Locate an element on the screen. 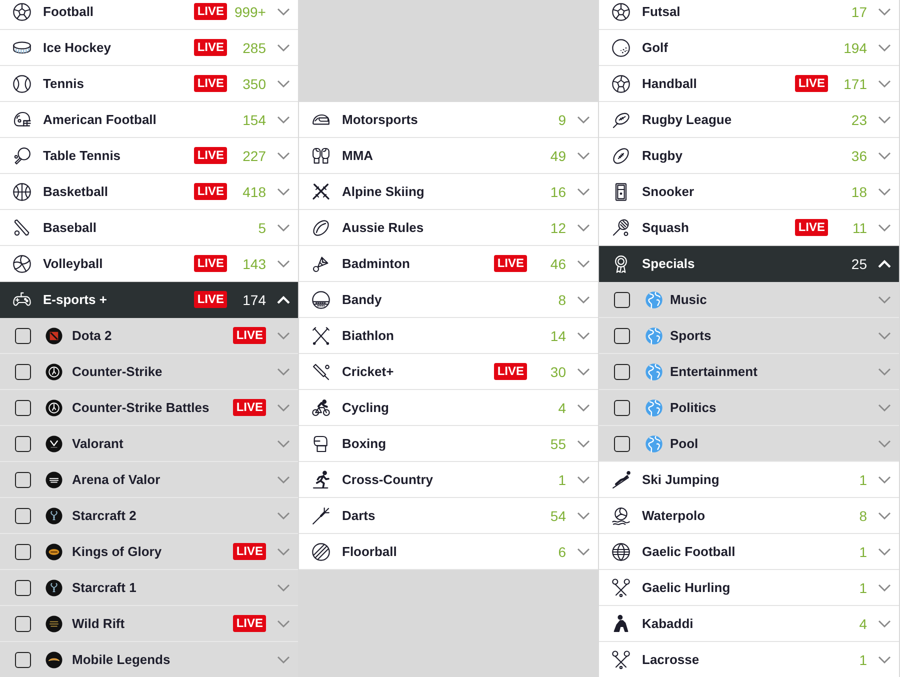 Image resolution: width=900 pixels, height=677 pixels. sport-name: Aussie Rules is located at coordinates (383, 227).